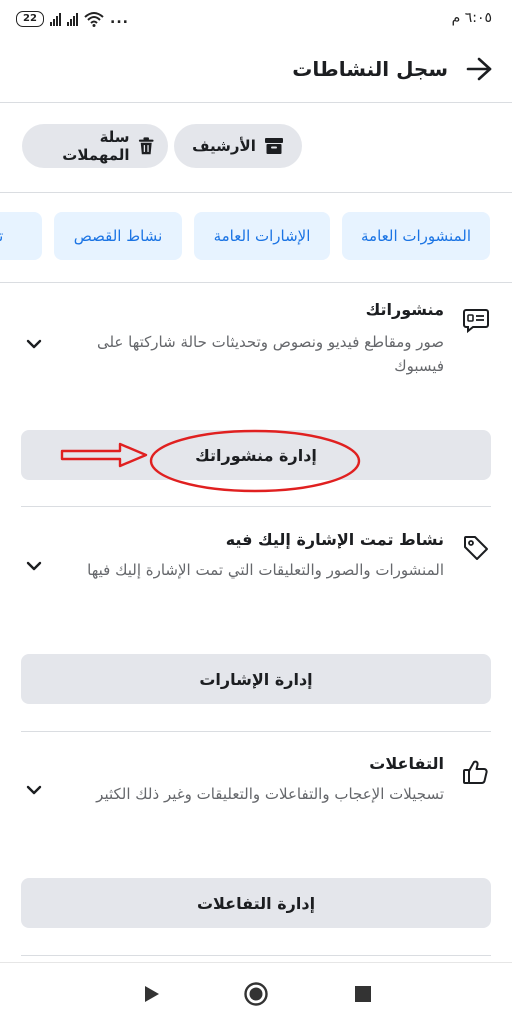  Describe the element at coordinates (404, 309) in the screenshot. I see `section-posts-title: منشوراتك` at that location.